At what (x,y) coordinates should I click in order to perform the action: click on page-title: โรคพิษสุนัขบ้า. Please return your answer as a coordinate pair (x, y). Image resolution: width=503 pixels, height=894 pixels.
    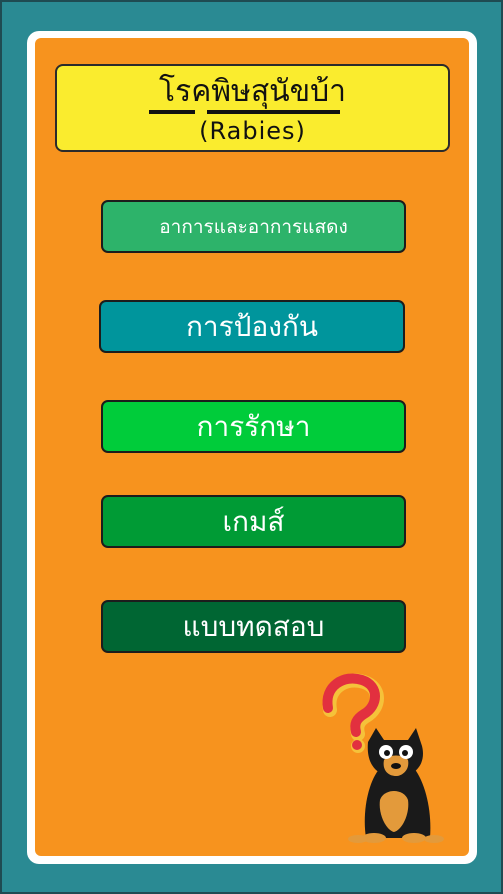
    Looking at the image, I should click on (252, 91).